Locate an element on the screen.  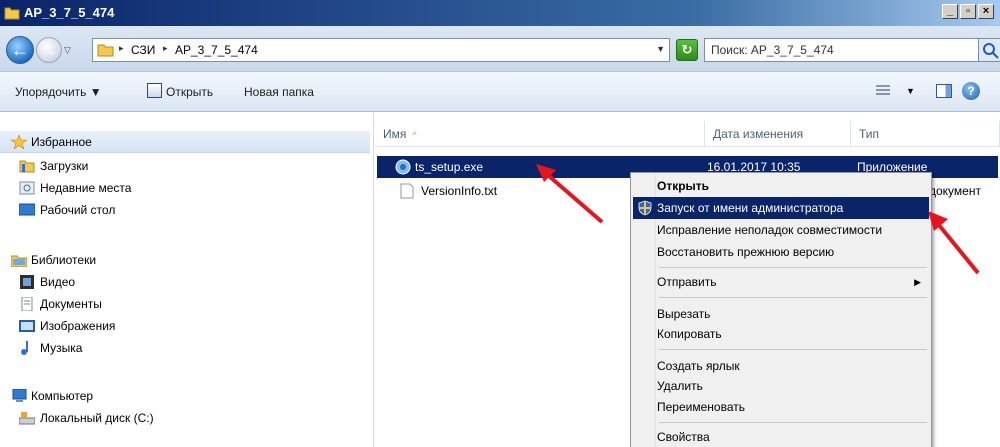
help-icon: ? is located at coordinates (971, 91).